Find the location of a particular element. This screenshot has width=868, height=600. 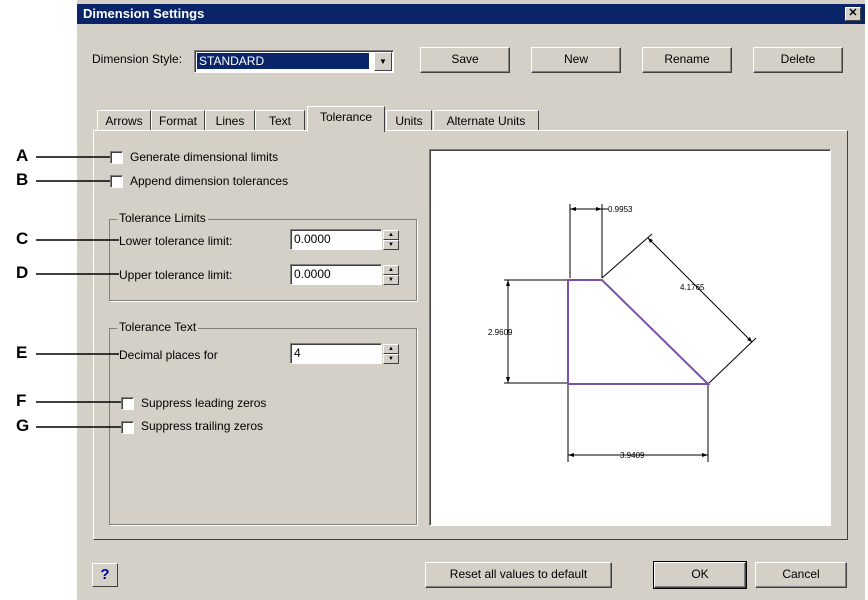

callout-c: C is located at coordinates (22, 238).